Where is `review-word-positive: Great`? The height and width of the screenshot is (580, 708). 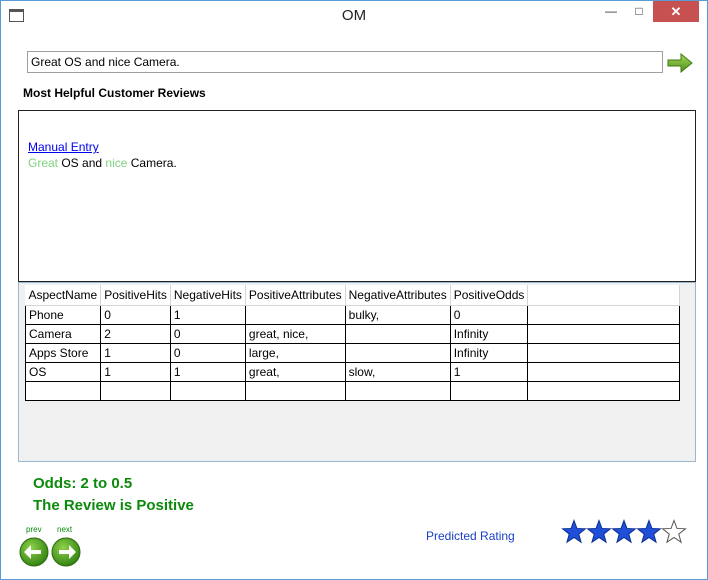 review-word-positive: Great is located at coordinates (43, 163).